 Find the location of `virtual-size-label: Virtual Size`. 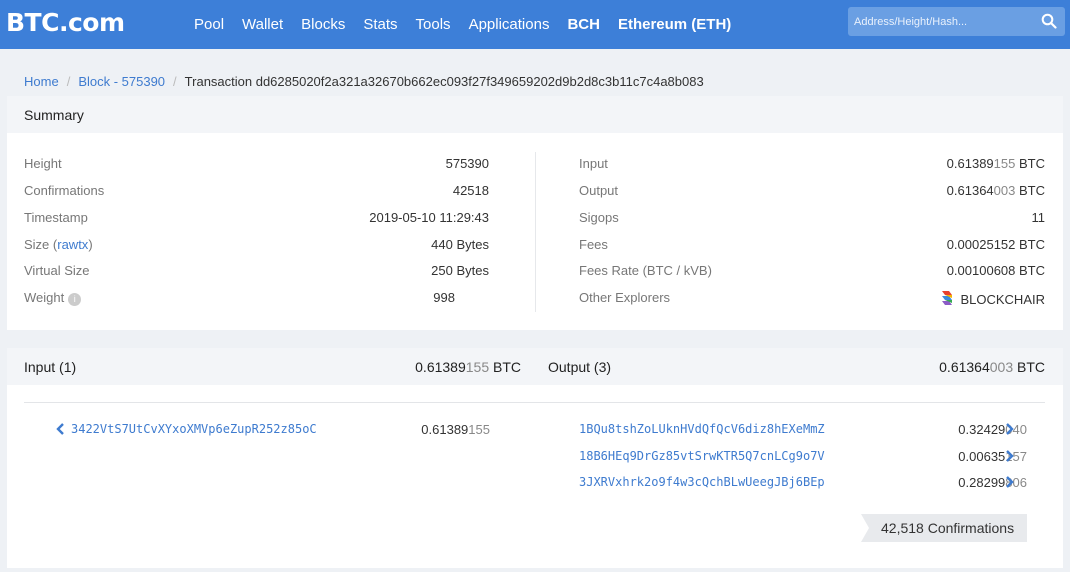

virtual-size-label: Virtual Size is located at coordinates (57, 270).